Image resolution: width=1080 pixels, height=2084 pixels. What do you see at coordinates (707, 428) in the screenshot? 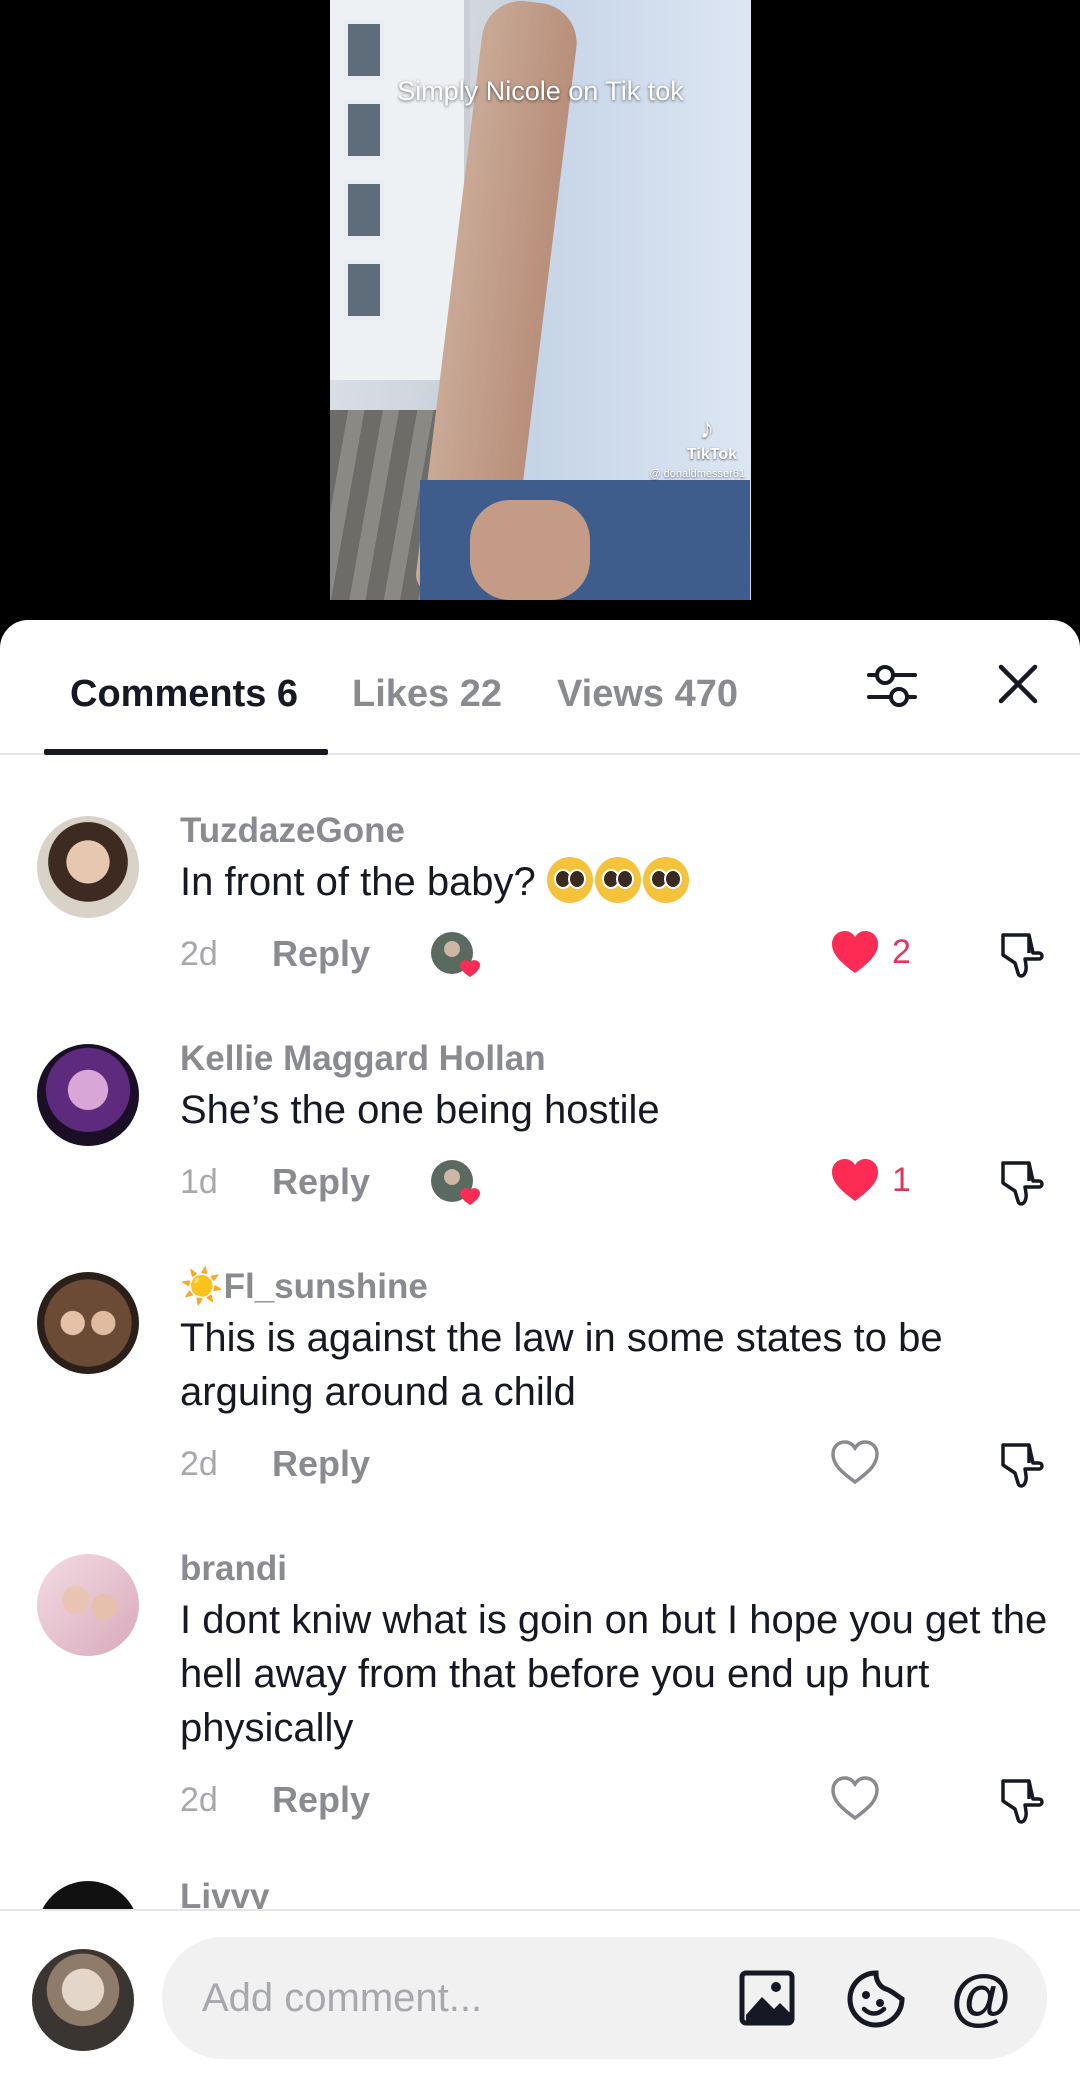
I see `tiktok-logo-icon: ♪` at bounding box center [707, 428].